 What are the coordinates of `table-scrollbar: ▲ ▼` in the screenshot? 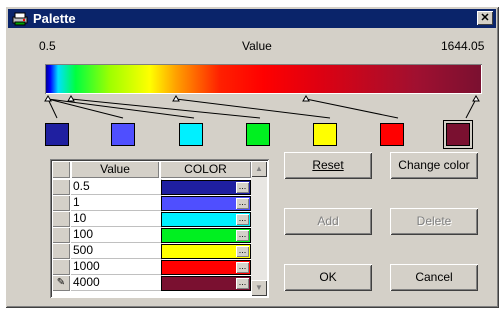 It's located at (259, 228).